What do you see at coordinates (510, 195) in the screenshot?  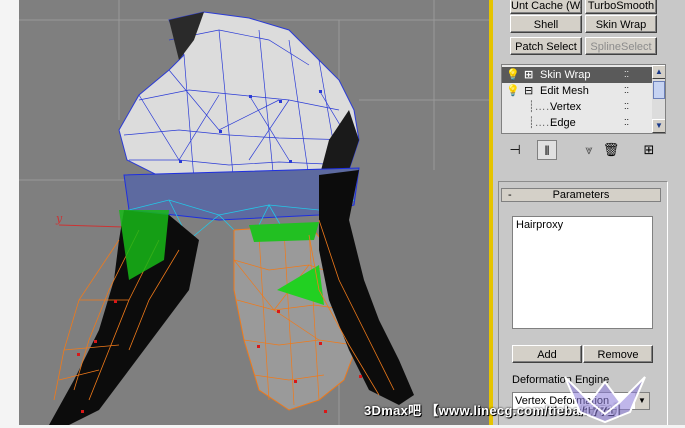 I see `rollout-toggle: -` at bounding box center [510, 195].